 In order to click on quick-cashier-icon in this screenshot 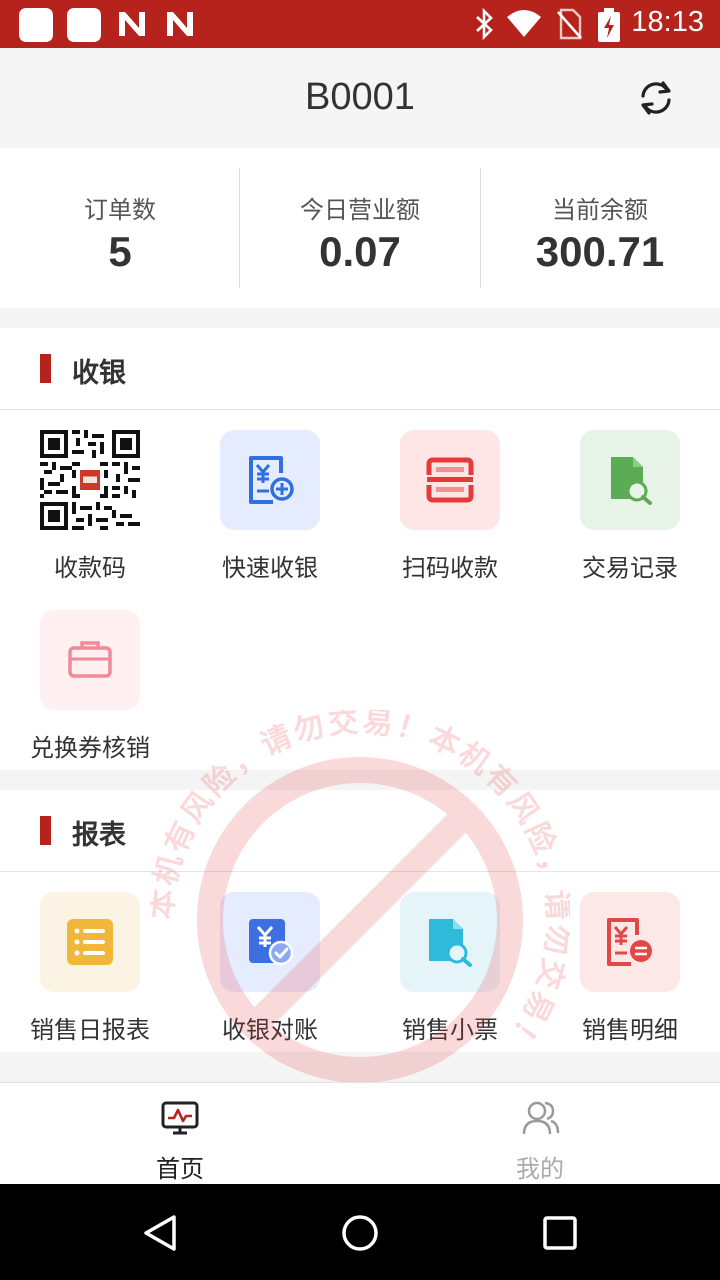, I will do `click(271, 480)`.